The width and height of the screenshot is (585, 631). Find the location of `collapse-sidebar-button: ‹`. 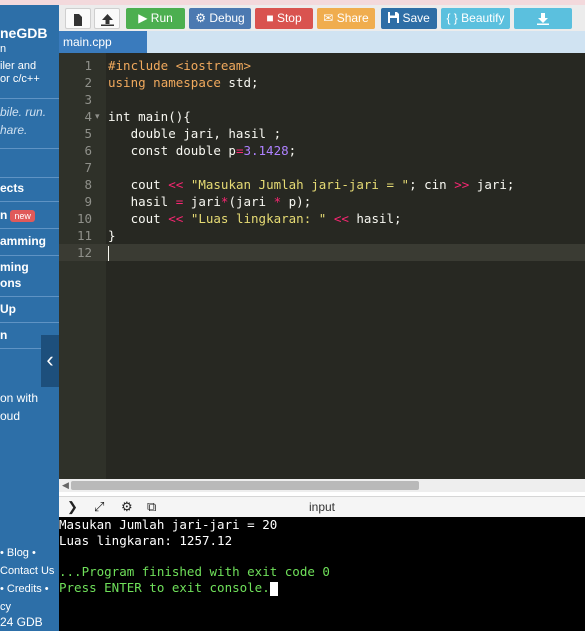

collapse-sidebar-button: ‹ is located at coordinates (50, 361).